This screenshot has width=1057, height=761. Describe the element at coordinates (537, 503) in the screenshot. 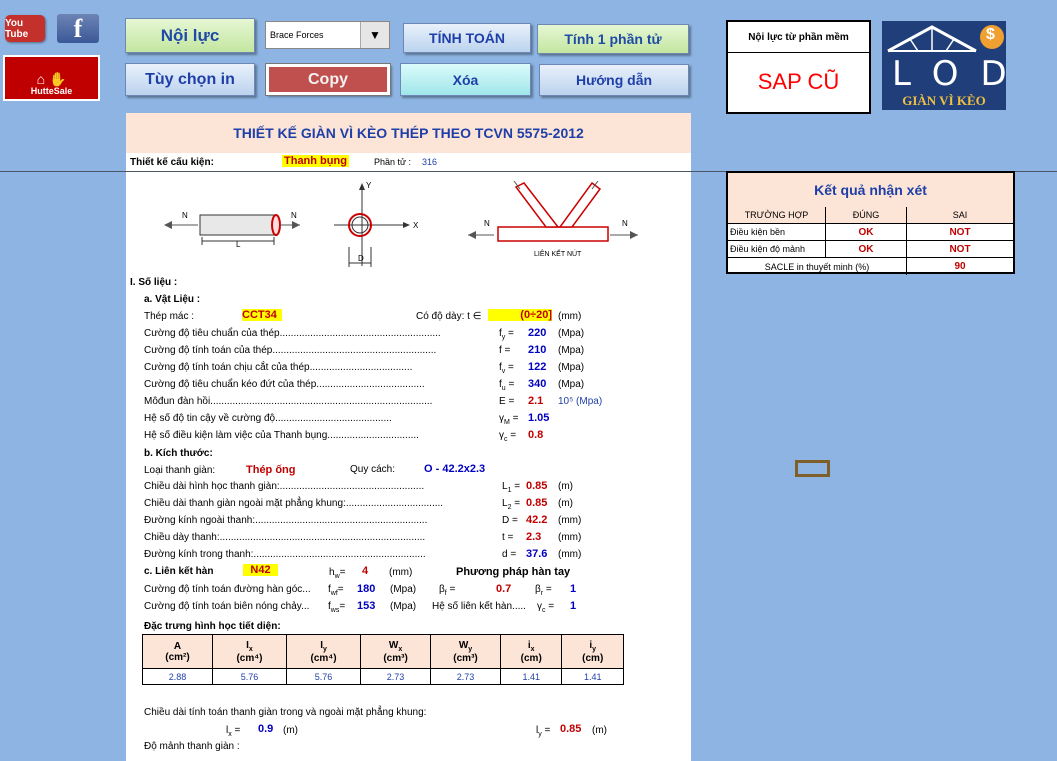

I see `dimension-value: 0.85` at that location.